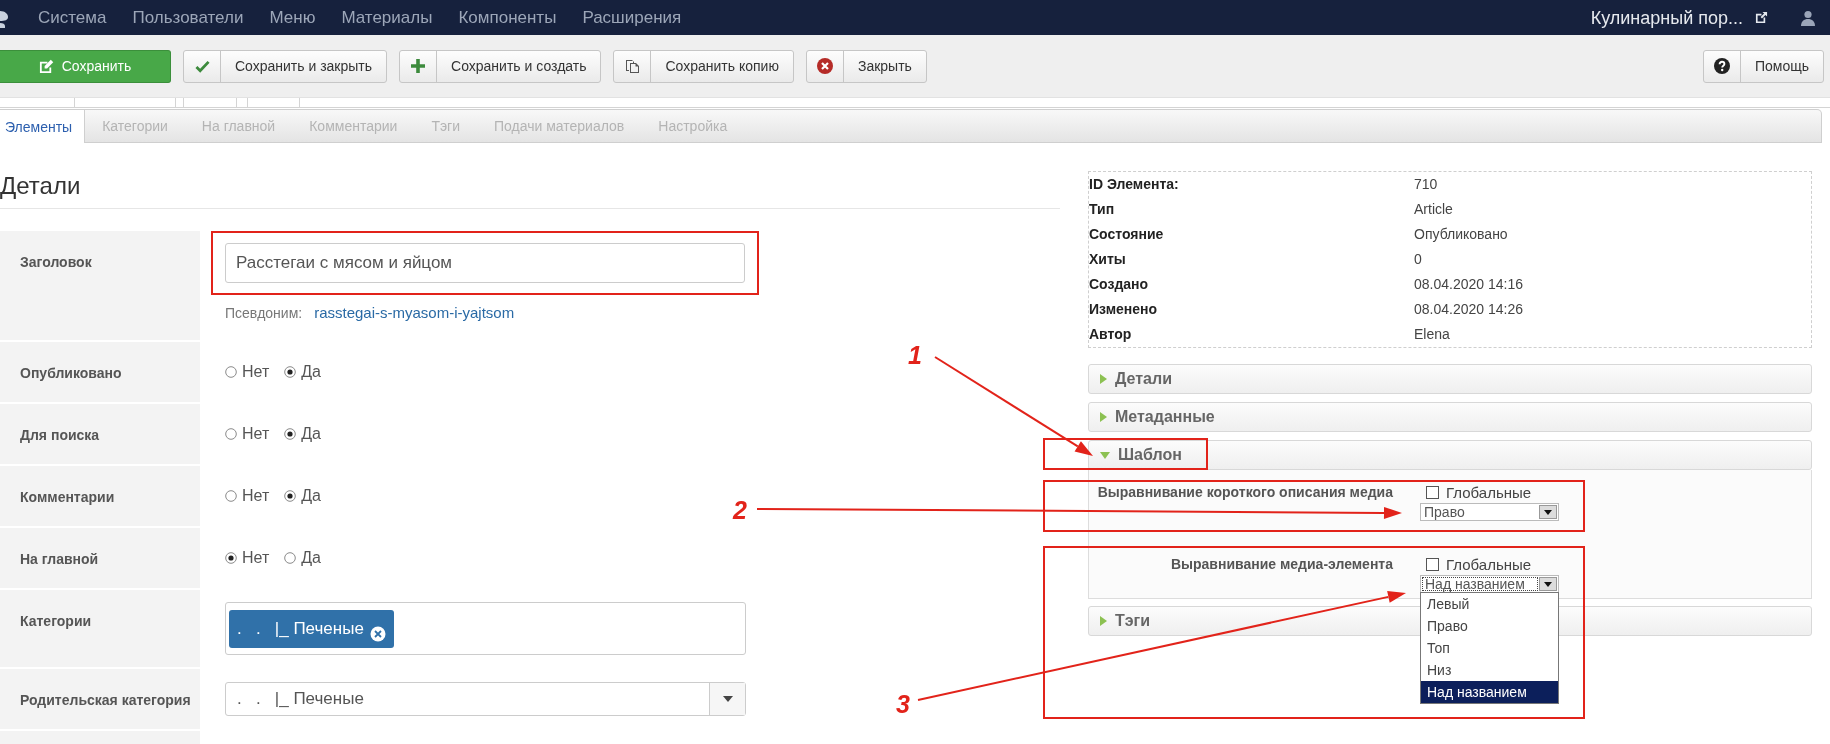 The image size is (1830, 744). What do you see at coordinates (300, 629) in the screenshot?
I see `tag-label: . . |_ Печеные` at bounding box center [300, 629].